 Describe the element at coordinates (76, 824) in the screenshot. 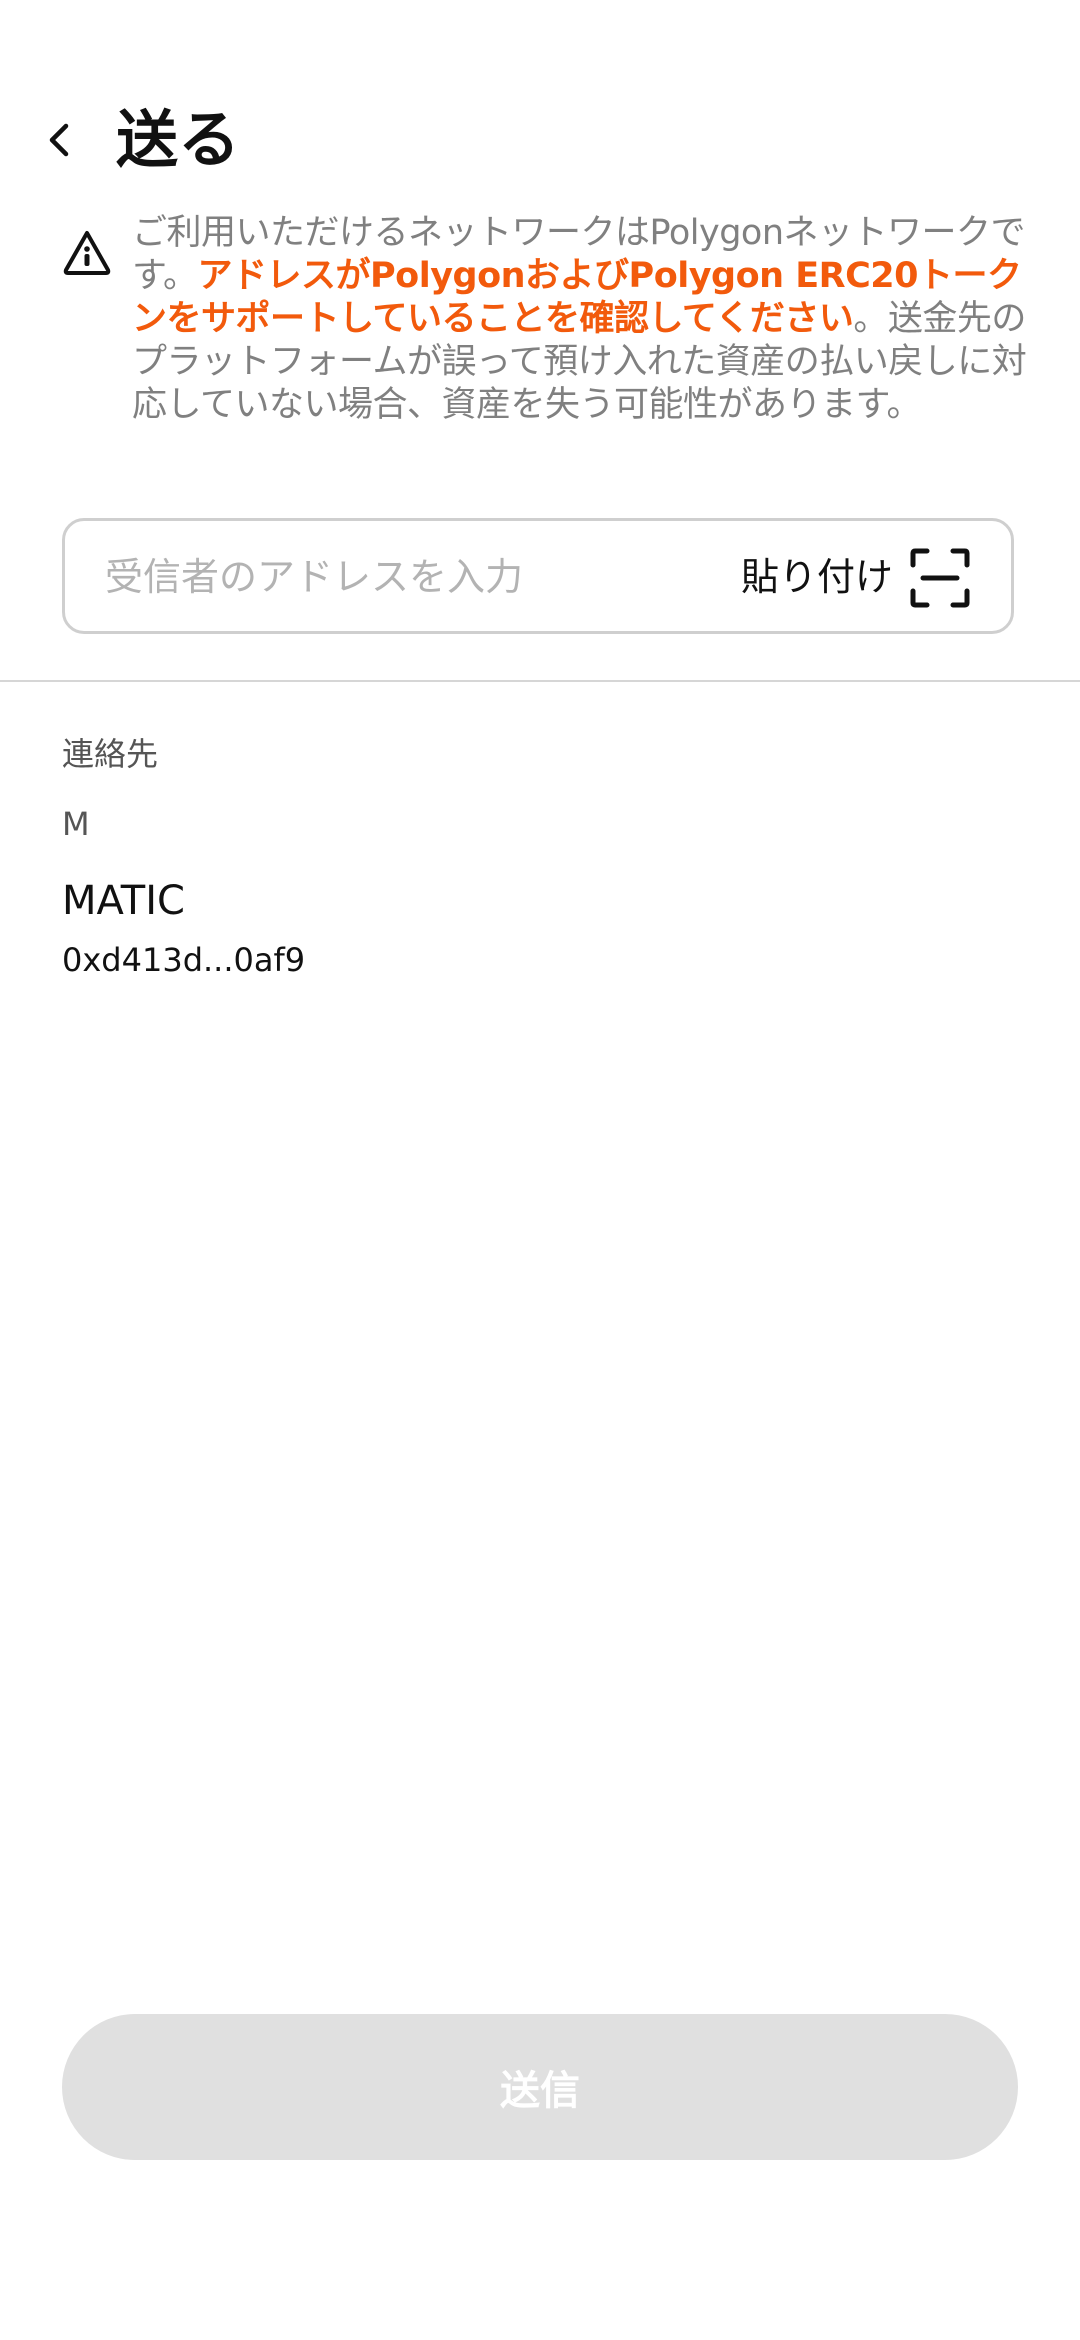

I see `contacts-index-letter: M` at that location.